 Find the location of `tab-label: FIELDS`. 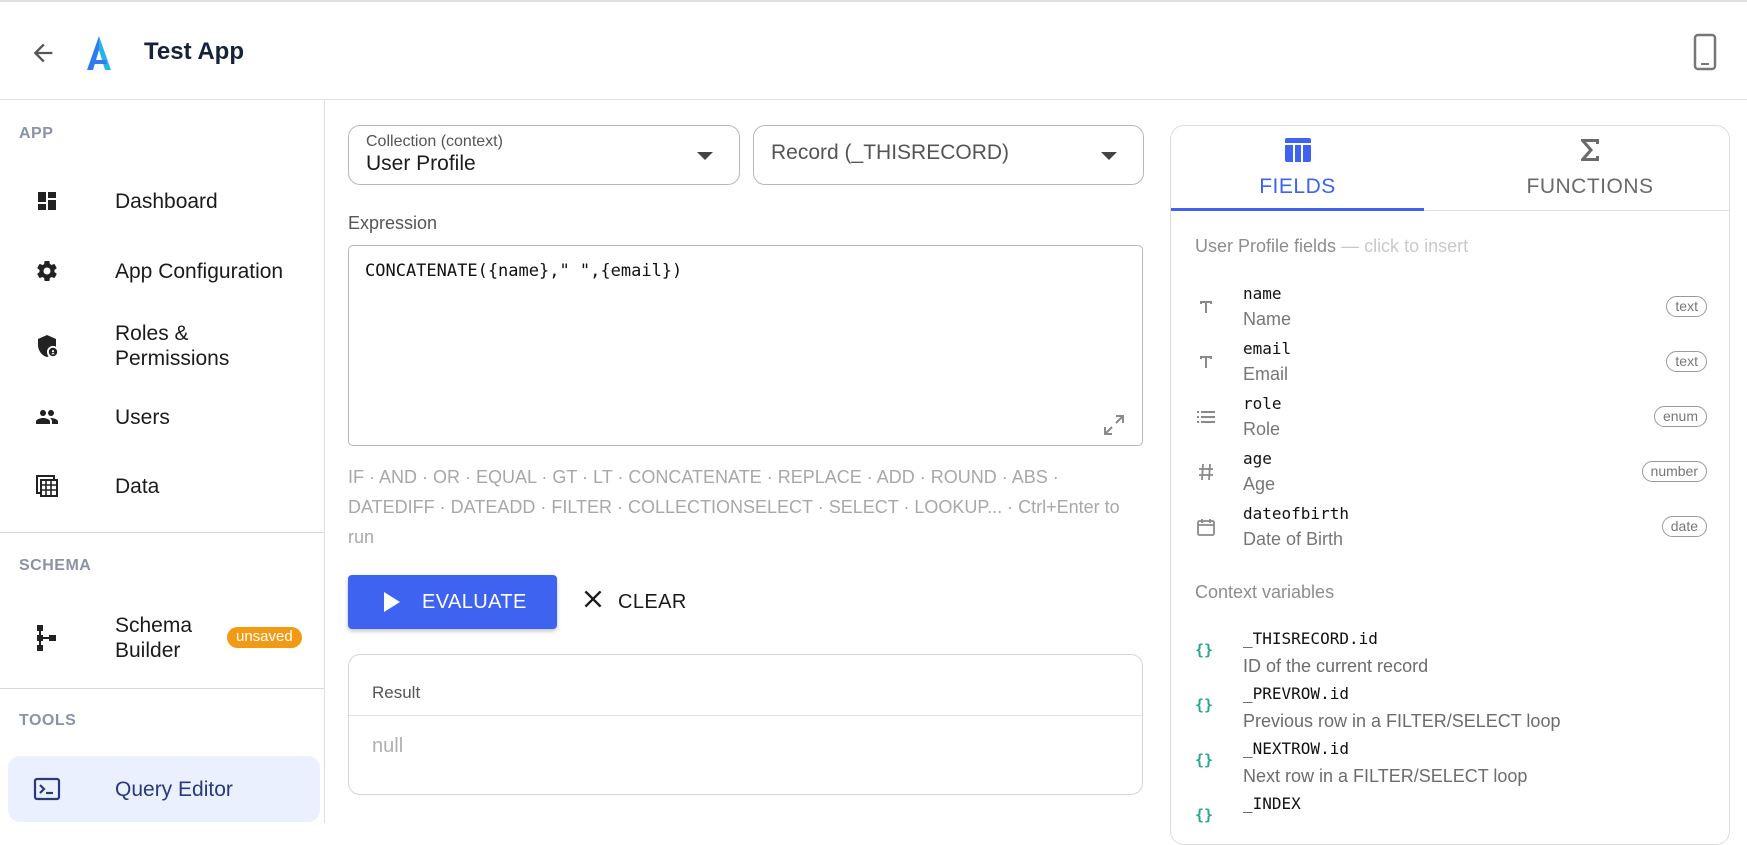

tab-label: FIELDS is located at coordinates (1297, 186).